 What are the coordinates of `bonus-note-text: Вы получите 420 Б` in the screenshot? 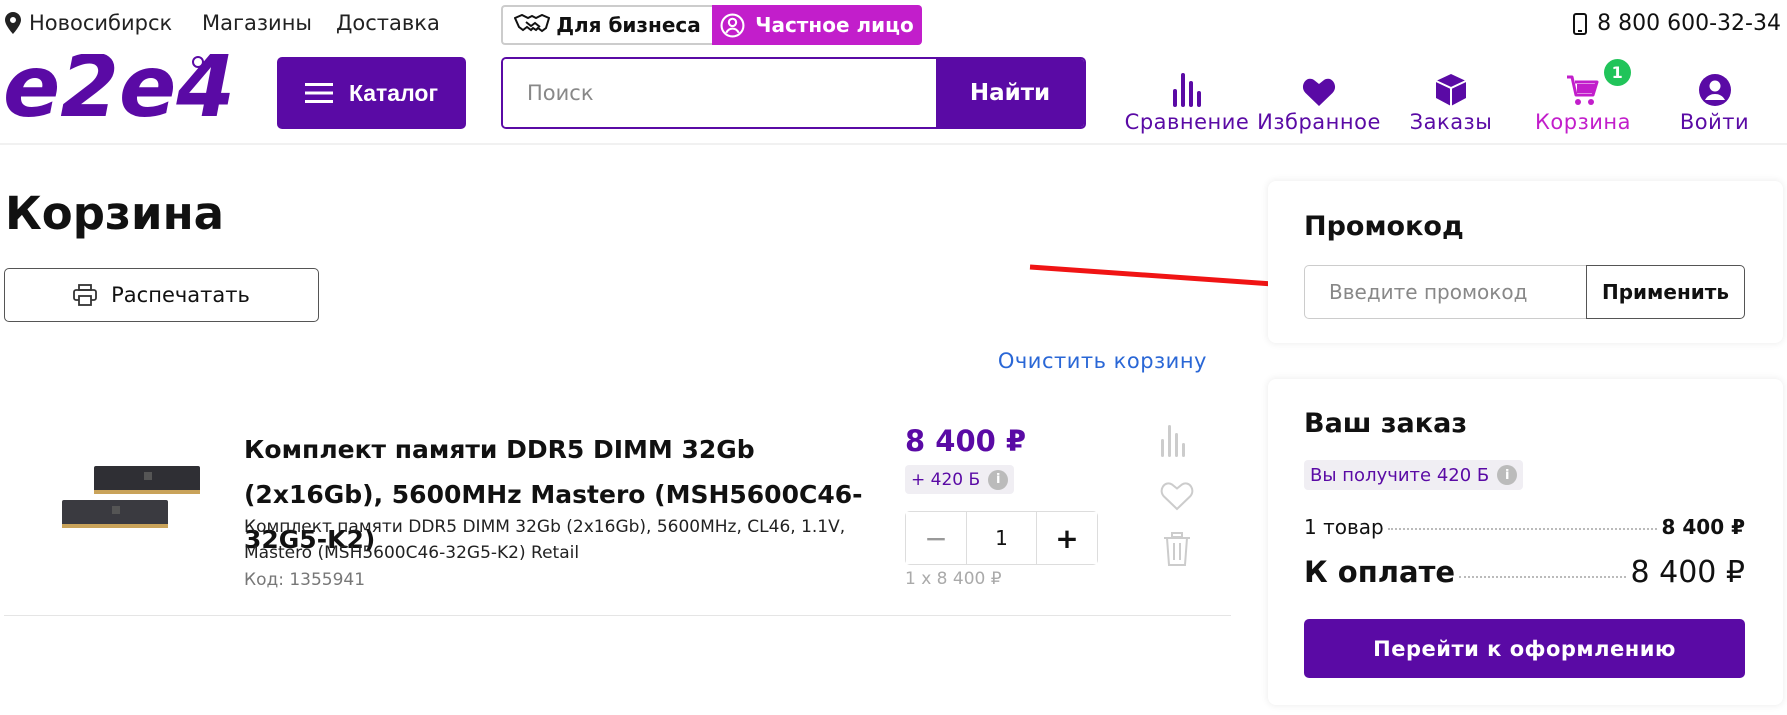 It's located at (1400, 475).